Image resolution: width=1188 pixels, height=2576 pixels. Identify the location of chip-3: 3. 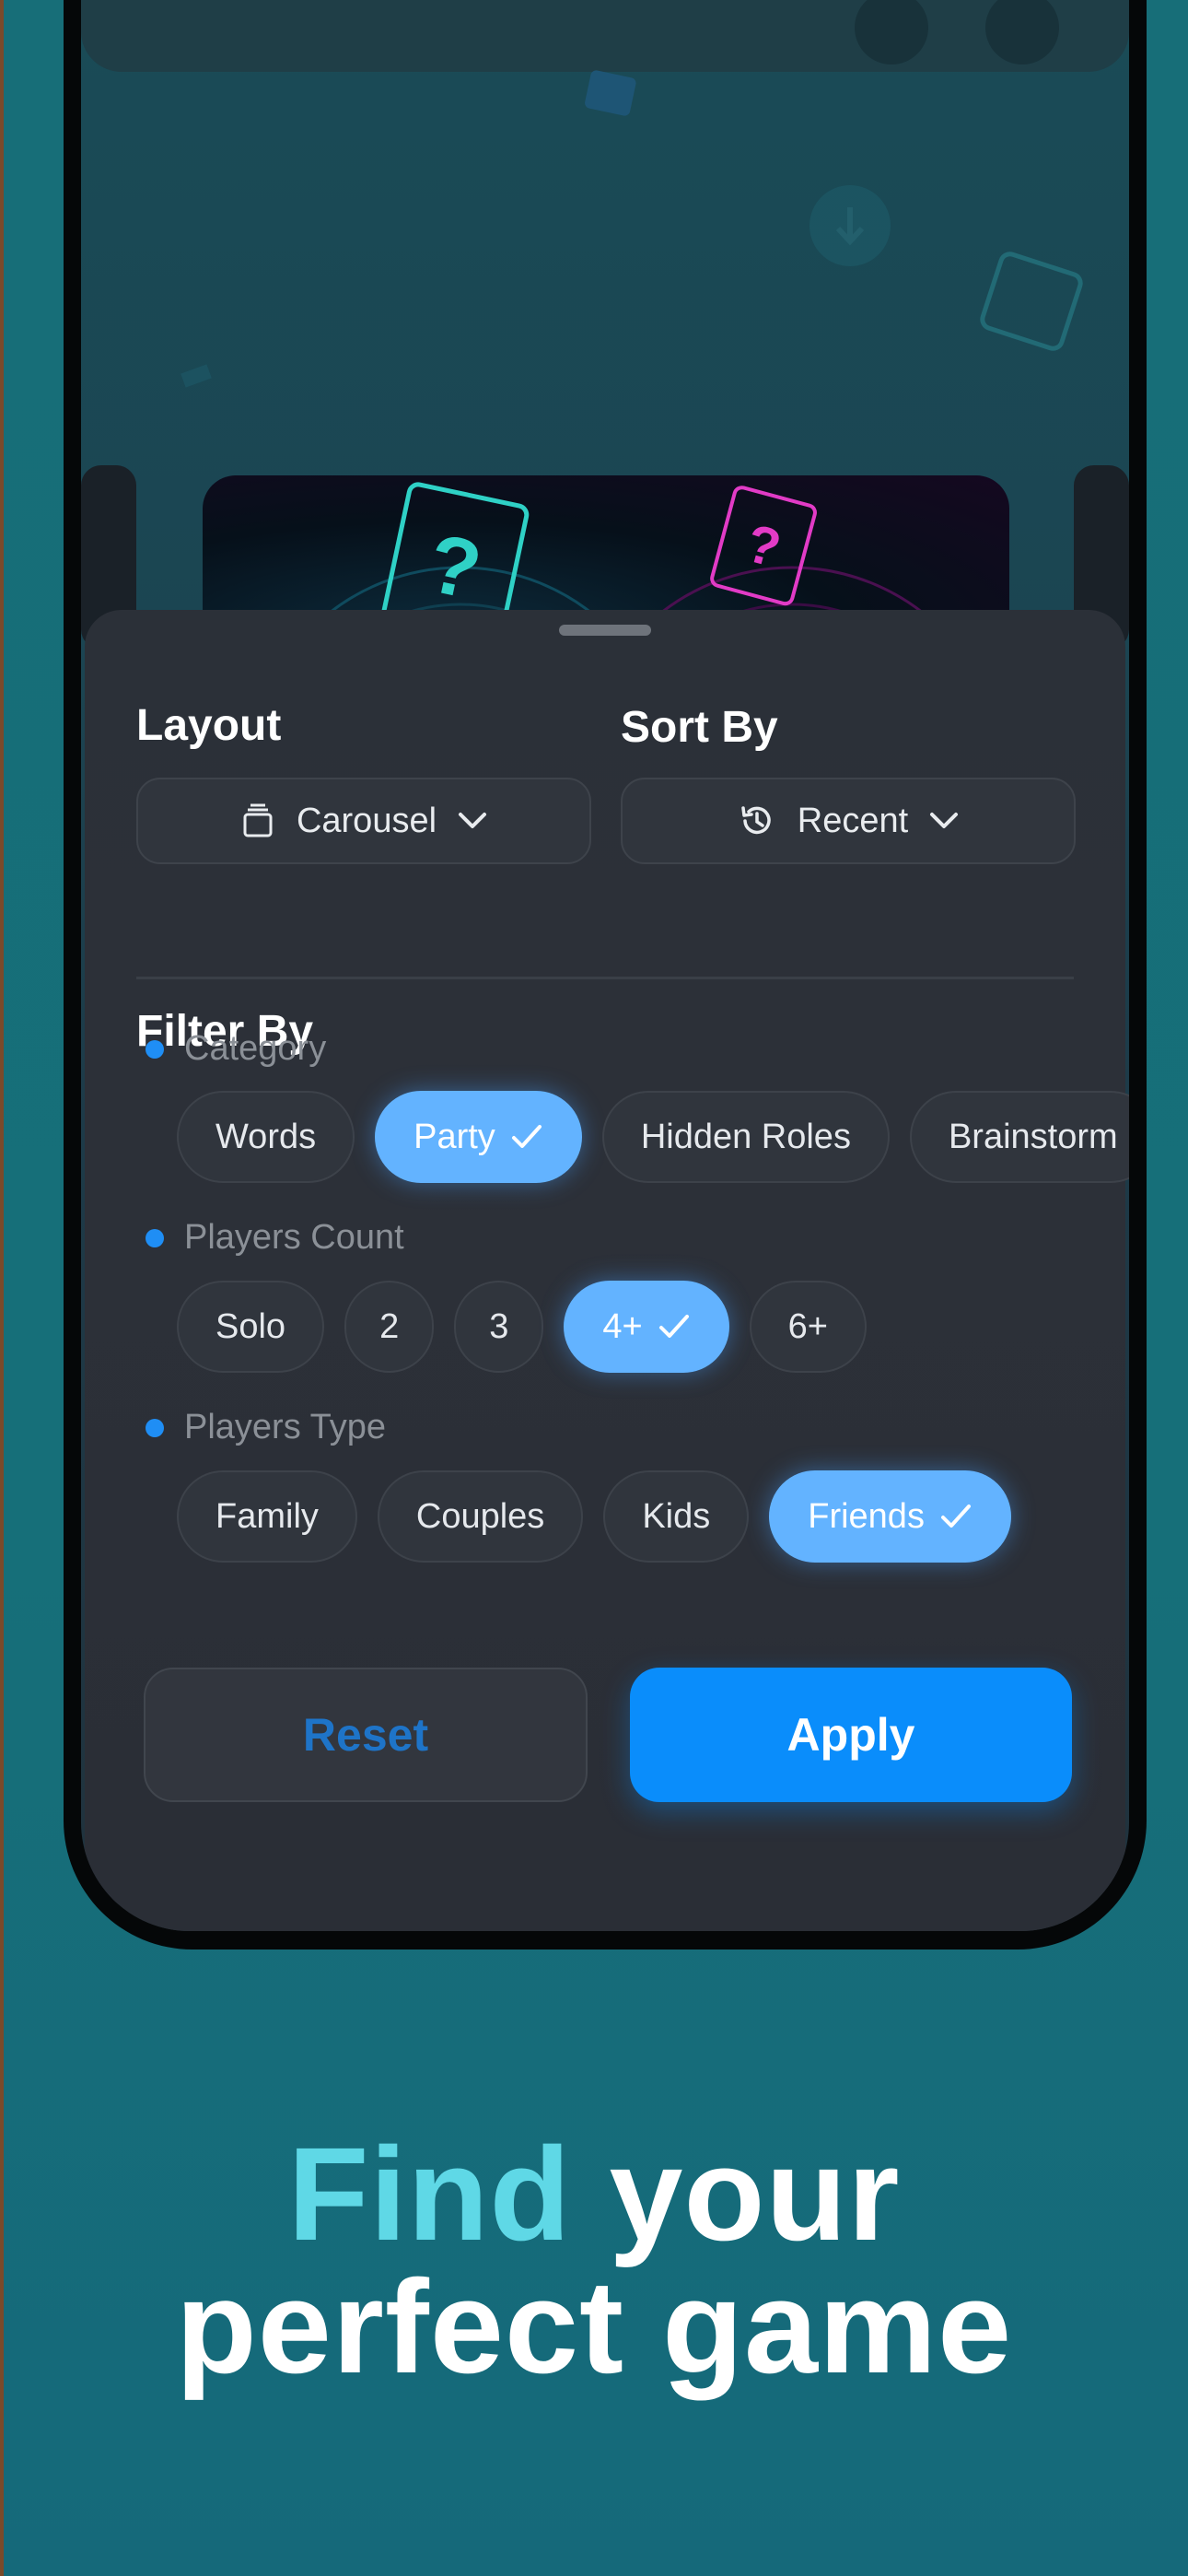
(499, 1327).